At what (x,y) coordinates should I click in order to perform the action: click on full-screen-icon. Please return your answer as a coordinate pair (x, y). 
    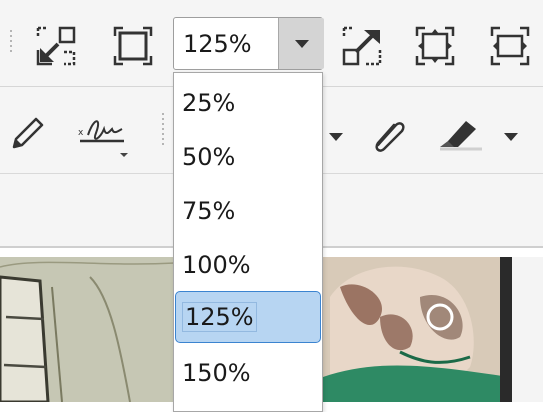
    Looking at the image, I should click on (133, 46).